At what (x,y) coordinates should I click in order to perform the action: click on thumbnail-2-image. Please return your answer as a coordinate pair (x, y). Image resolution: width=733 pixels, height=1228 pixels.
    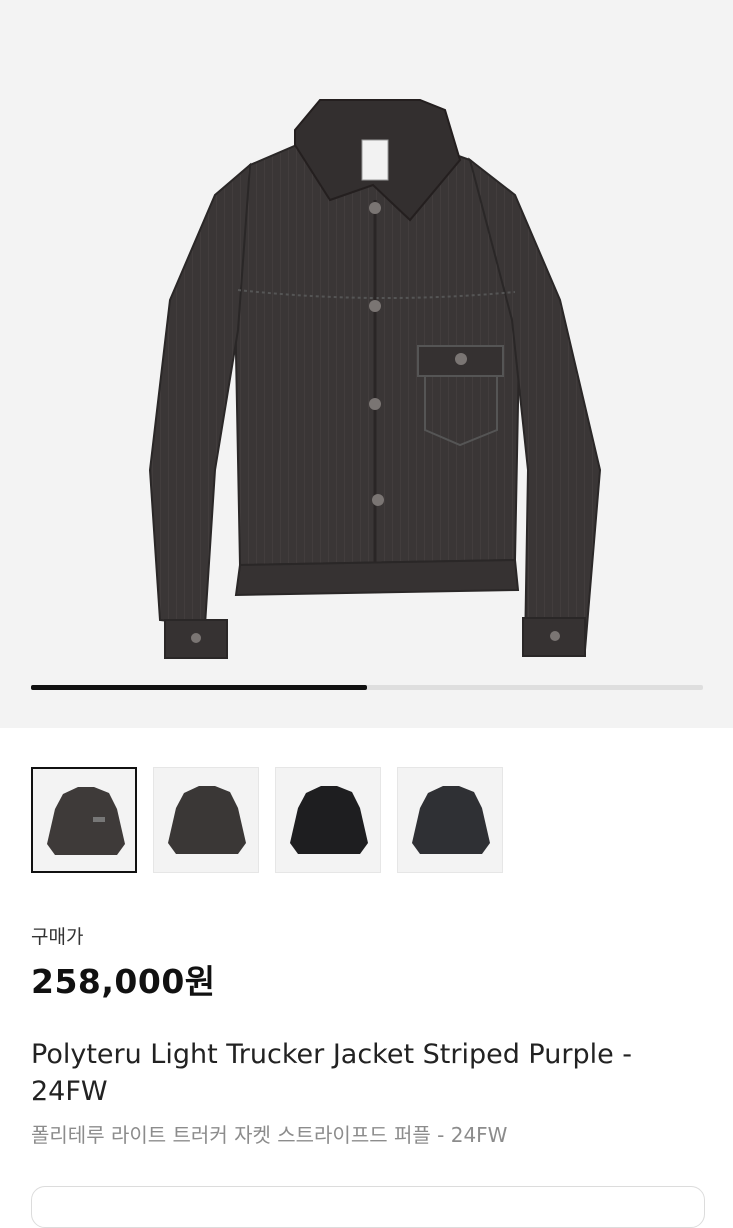
    Looking at the image, I should click on (207, 820).